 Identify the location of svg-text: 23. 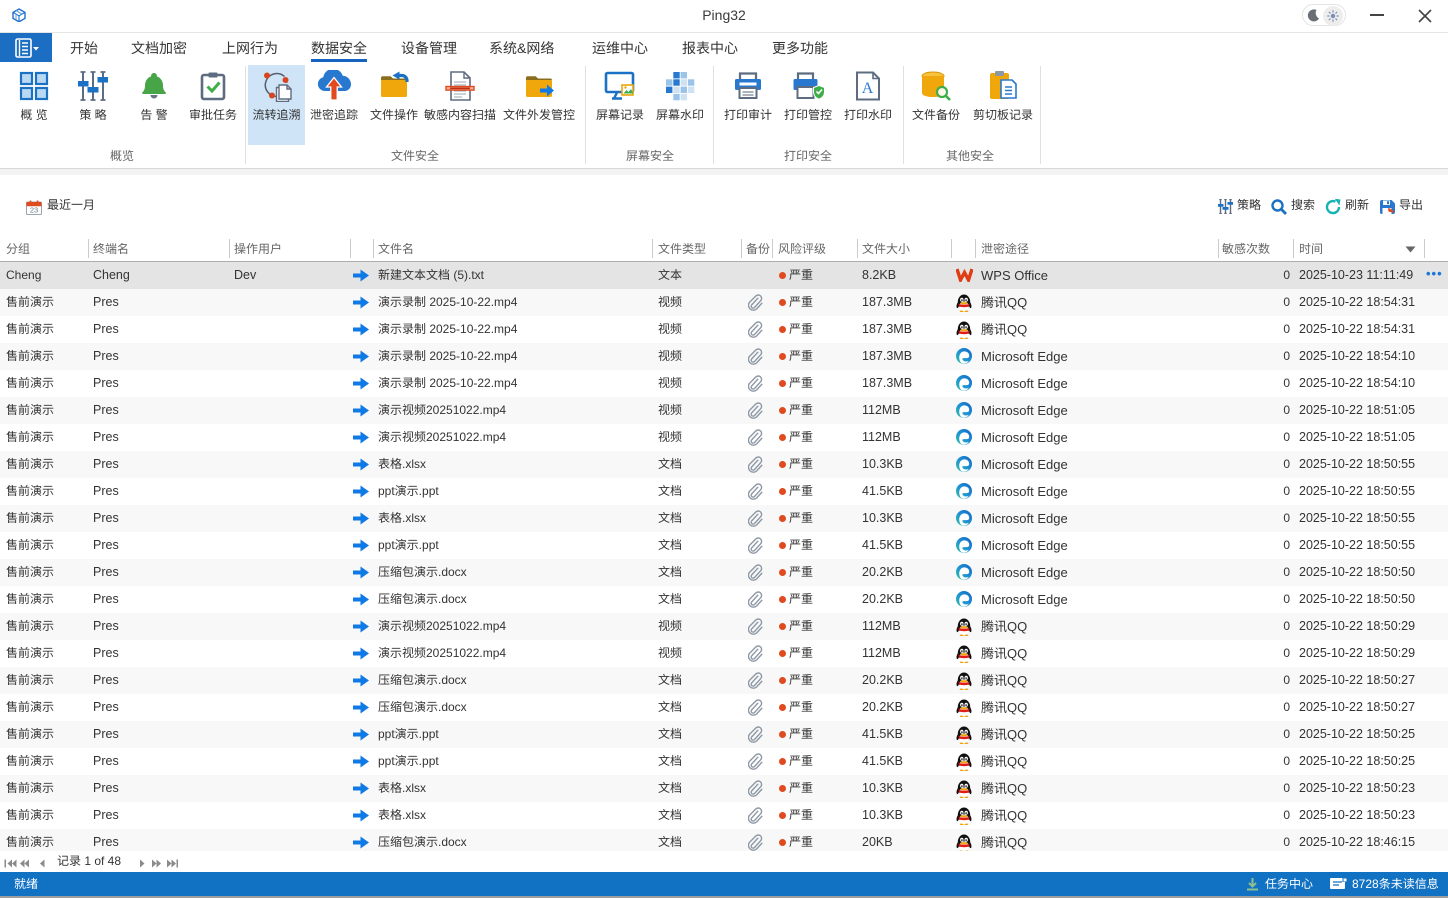
(34, 210).